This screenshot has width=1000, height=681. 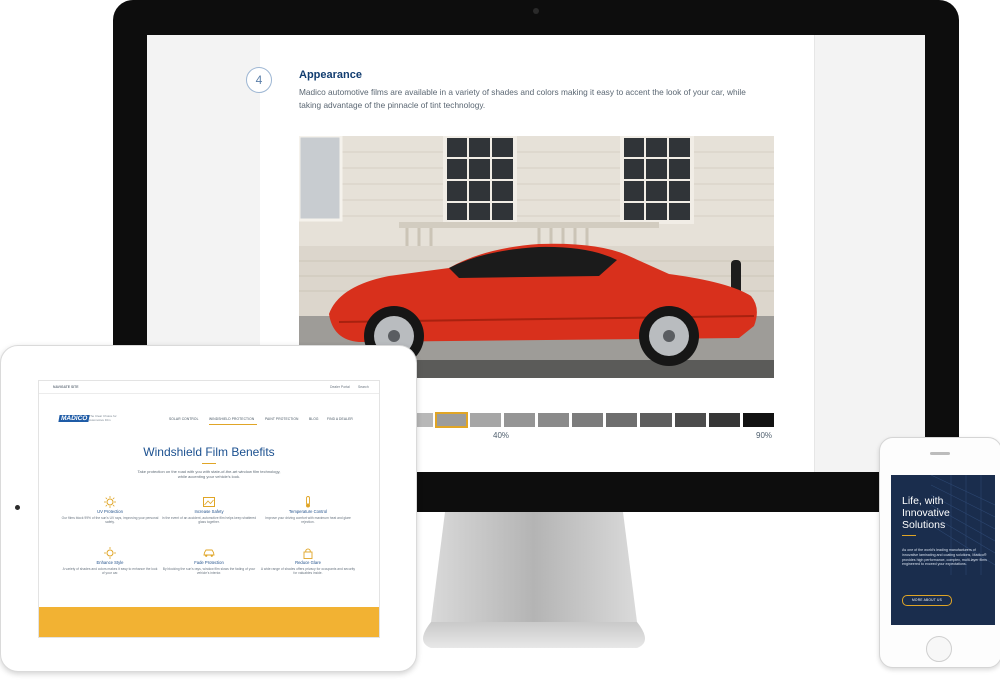 I want to click on benefit-title: UV Protection, so click(x=110, y=511).